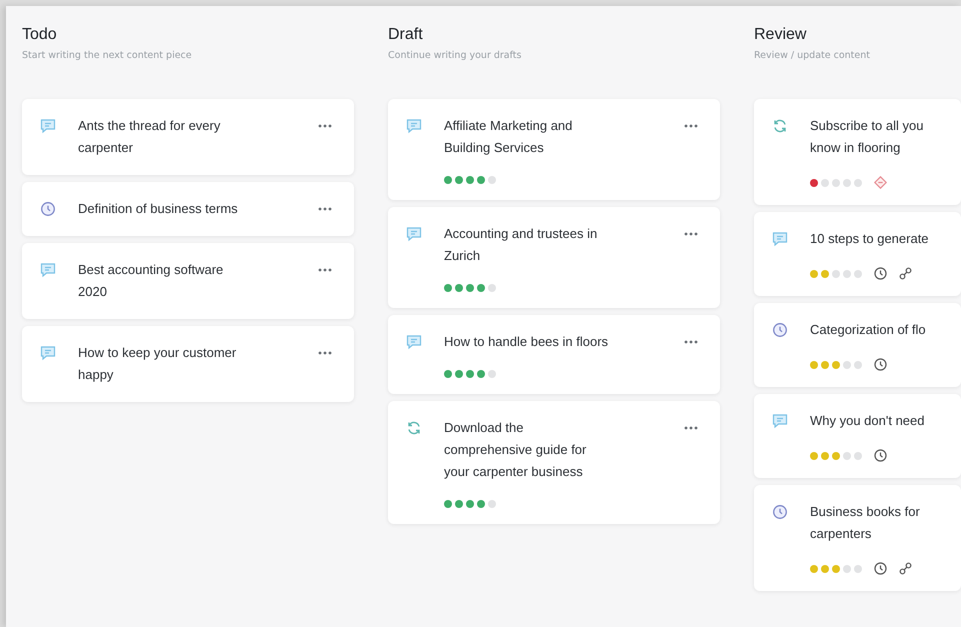 This screenshot has width=961, height=627. Describe the element at coordinates (781, 35) in the screenshot. I see `column-title: Review` at that location.